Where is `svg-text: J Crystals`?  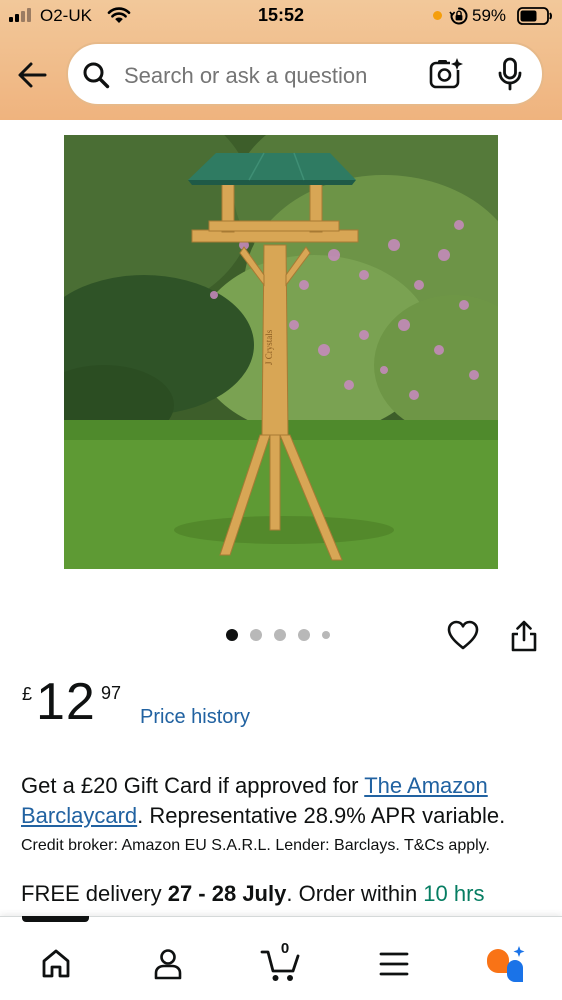
svg-text: J Crystals is located at coordinates (269, 347).